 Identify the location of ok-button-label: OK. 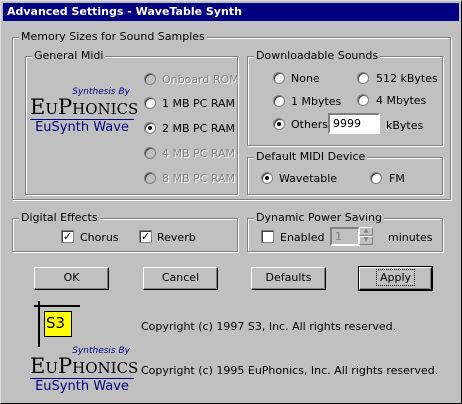
(71, 277).